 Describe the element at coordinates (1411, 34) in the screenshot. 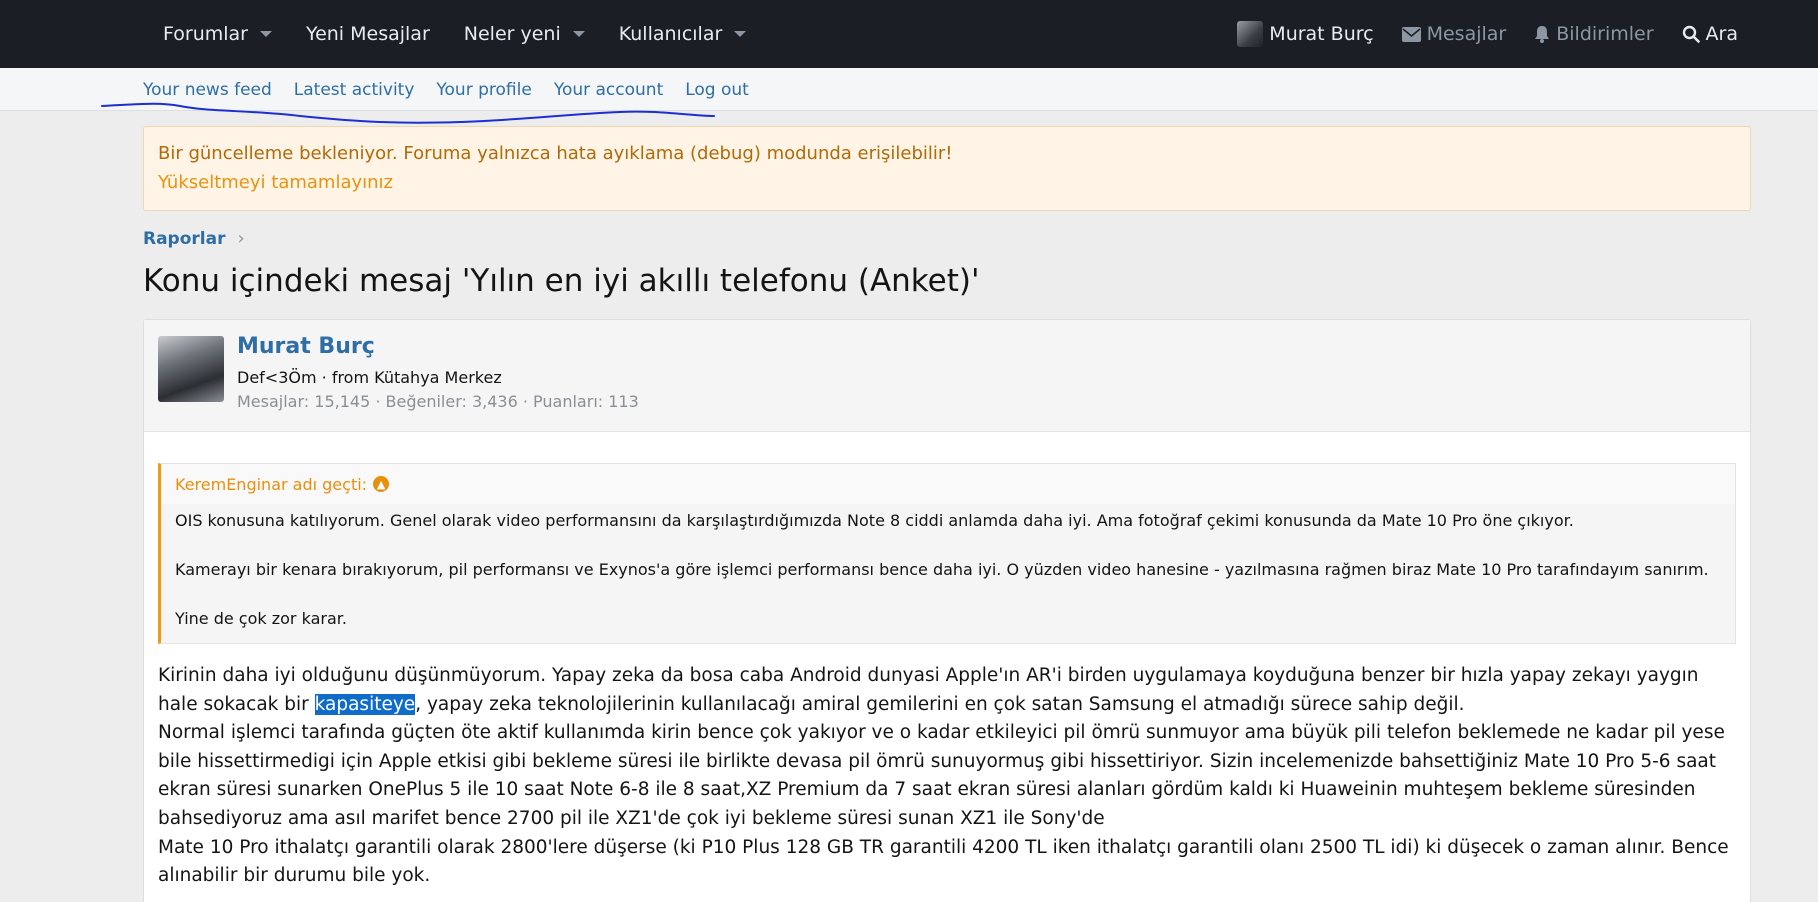

I see `envelope-icon` at that location.